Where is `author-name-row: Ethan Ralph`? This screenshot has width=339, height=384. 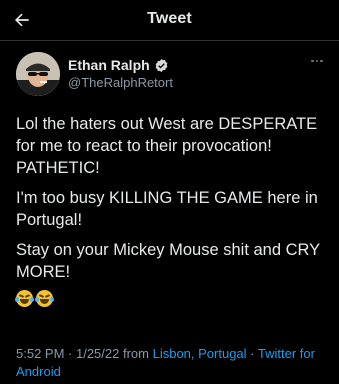
author-name-row: Ethan Ralph is located at coordinates (118, 65).